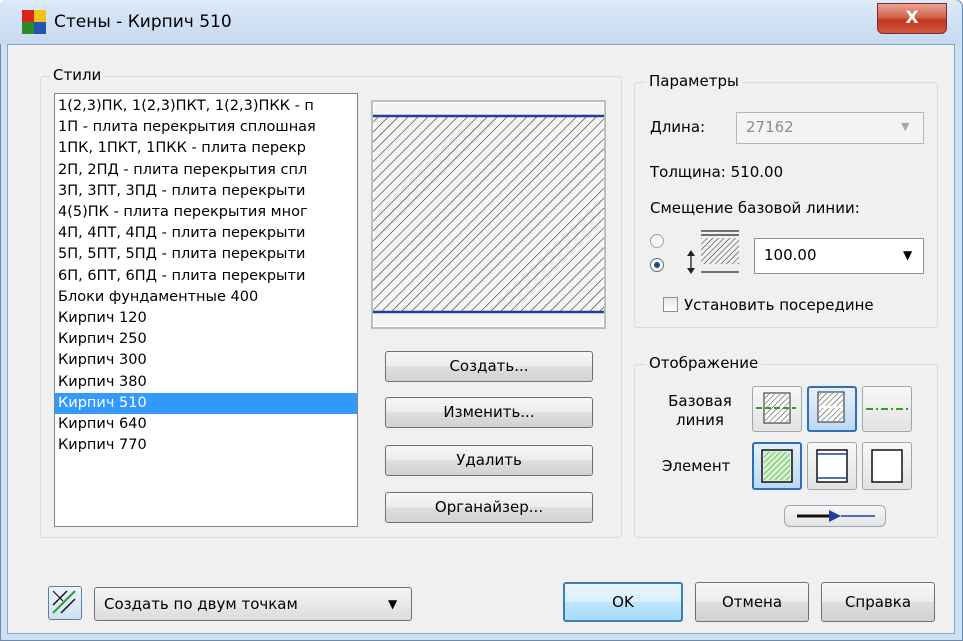 This screenshot has height=641, width=963. I want to click on list-item: Кирпич 640, so click(102, 424).